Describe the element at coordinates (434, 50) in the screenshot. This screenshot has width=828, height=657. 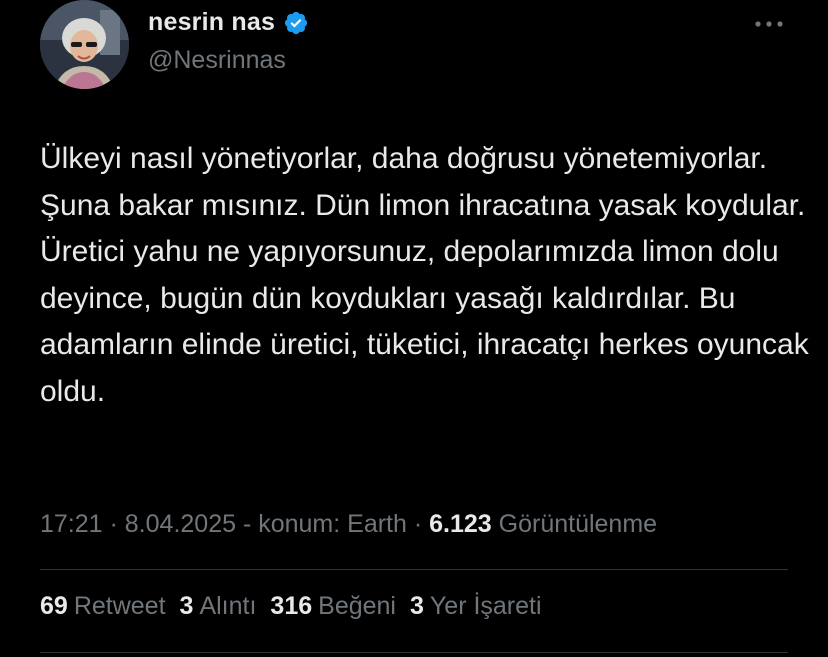
I see `tweet-header: nesrin nas @Nesrinnas` at that location.